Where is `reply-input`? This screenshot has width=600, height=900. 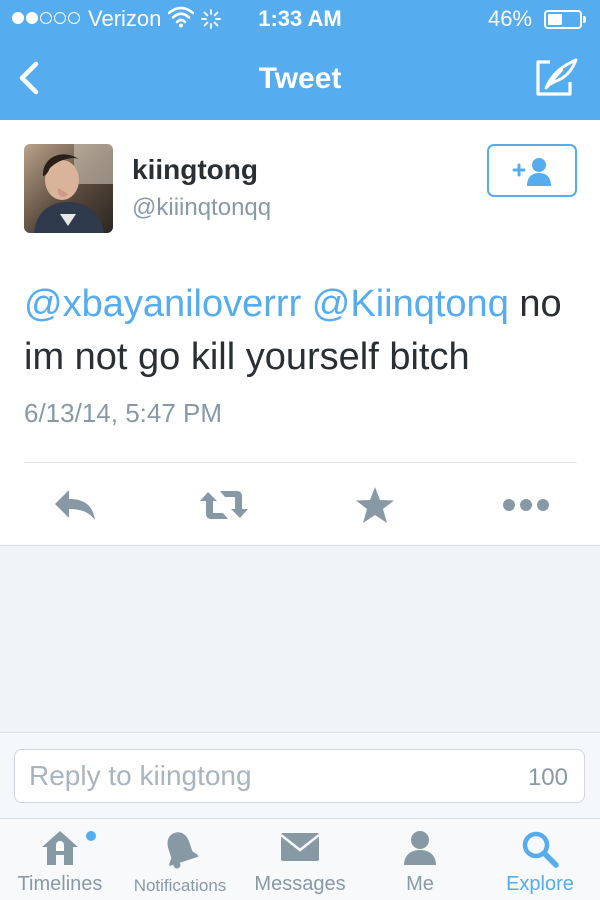
reply-input is located at coordinates (299, 776).